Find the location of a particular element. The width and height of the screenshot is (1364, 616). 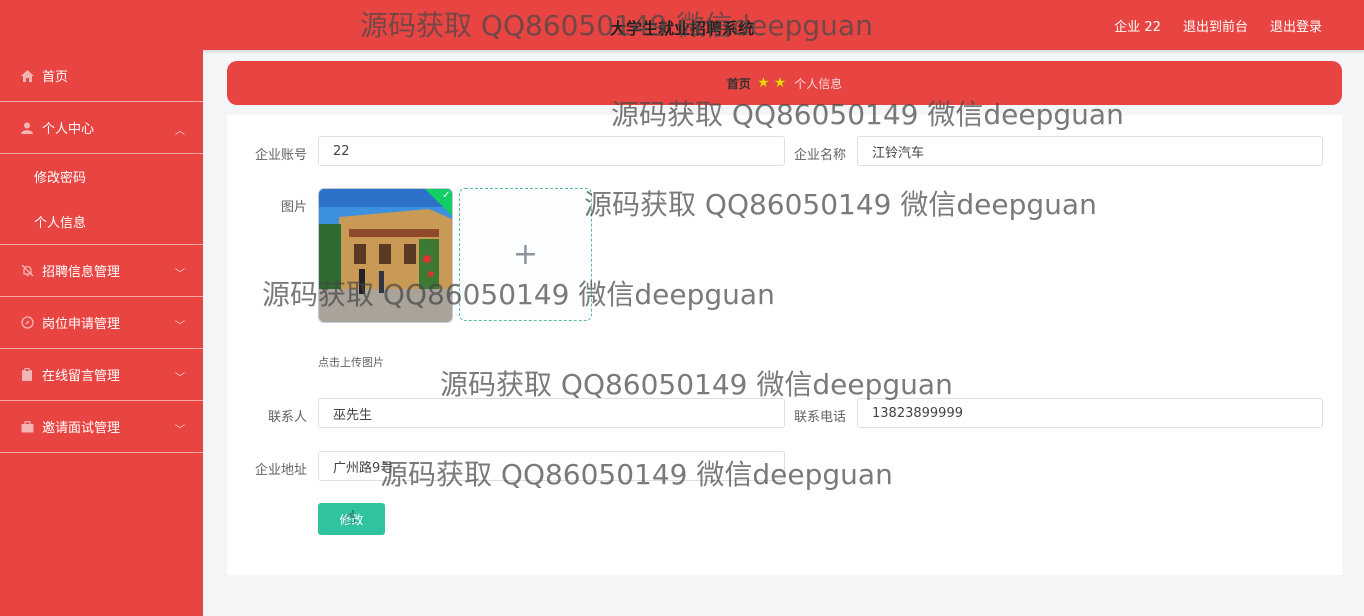

user-icon is located at coordinates (27, 128).